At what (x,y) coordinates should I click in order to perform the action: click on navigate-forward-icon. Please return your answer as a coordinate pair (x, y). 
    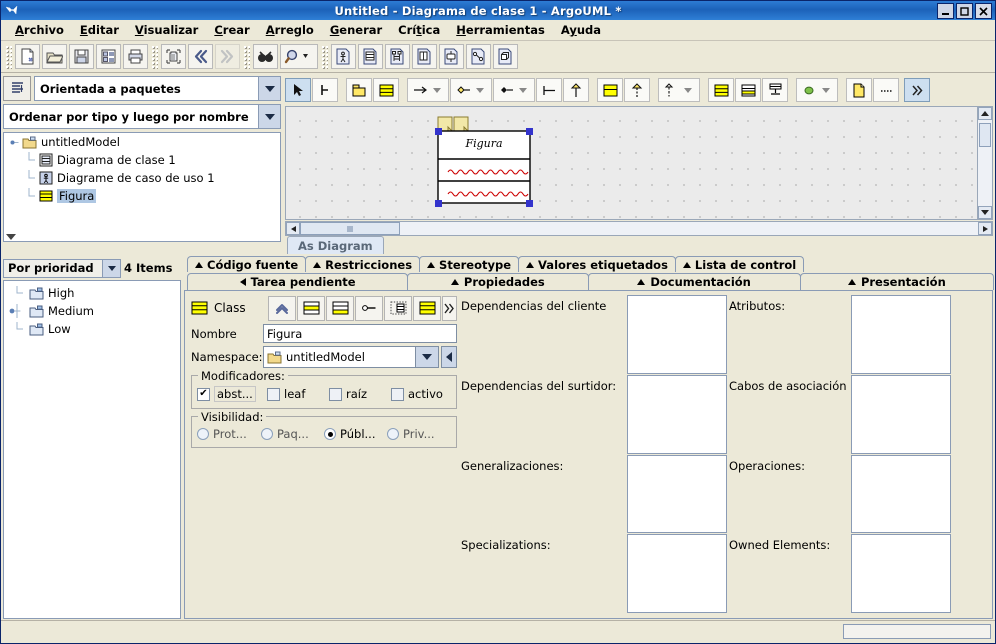
    Looking at the image, I should click on (227, 56).